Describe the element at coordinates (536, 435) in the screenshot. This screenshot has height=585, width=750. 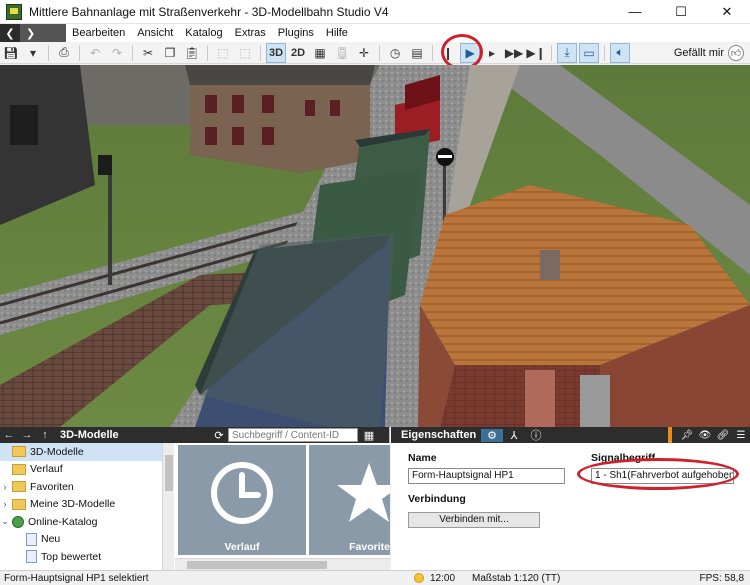
I see `info-icon: ⓘ` at that location.